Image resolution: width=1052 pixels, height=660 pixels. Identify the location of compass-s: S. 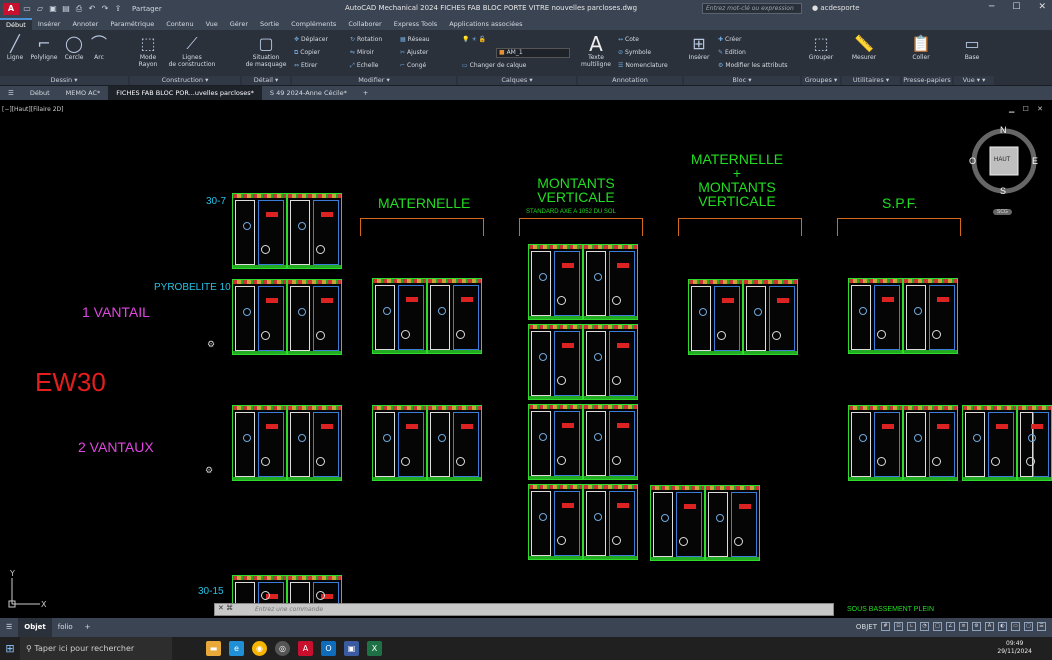
(1003, 191).